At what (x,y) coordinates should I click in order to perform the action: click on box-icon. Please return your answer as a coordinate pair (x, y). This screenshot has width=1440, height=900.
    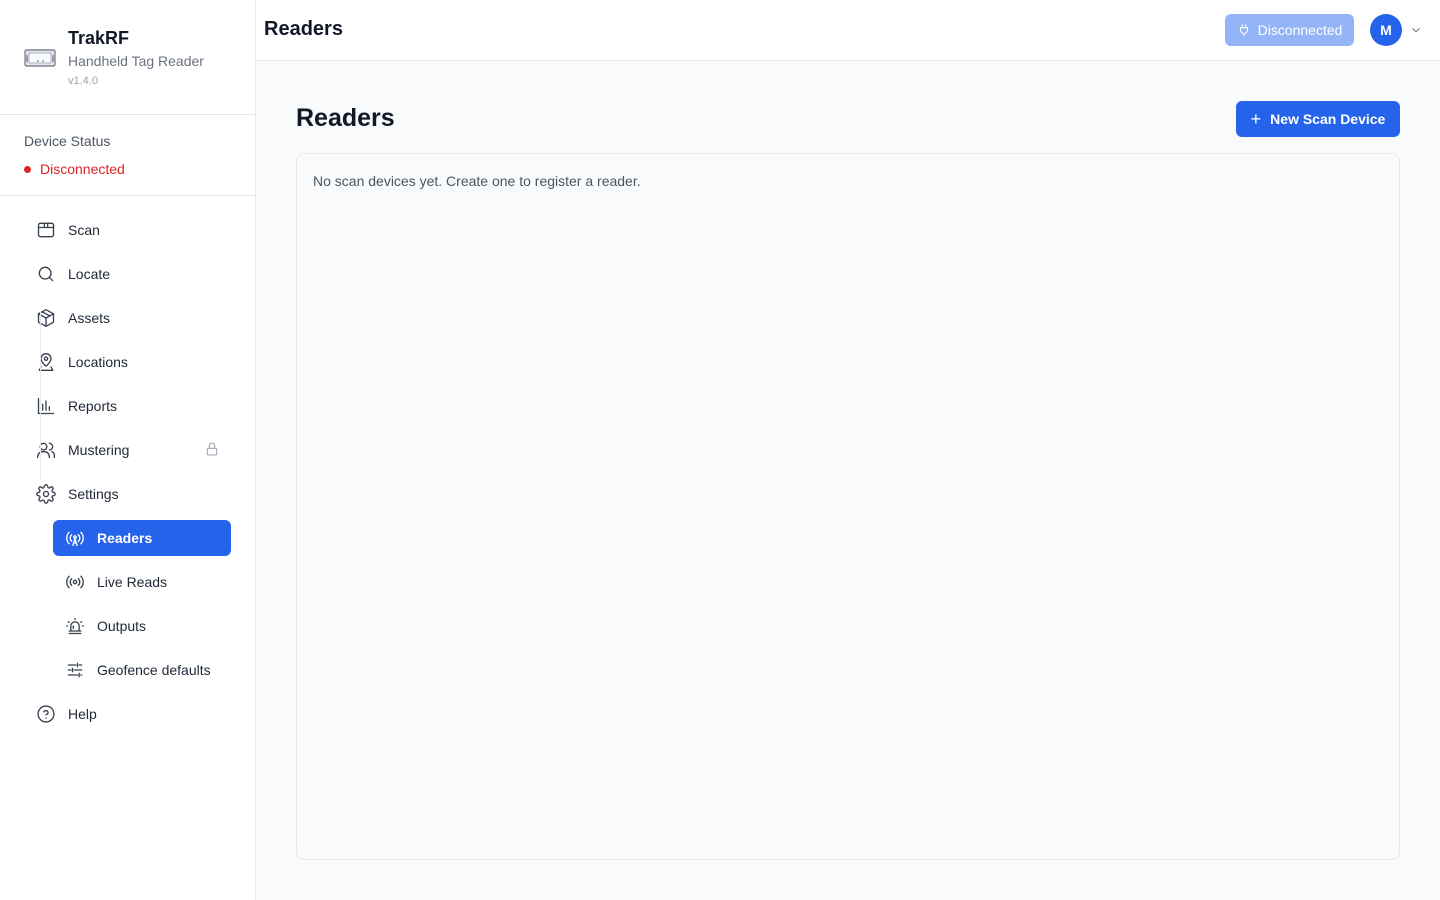
    Looking at the image, I should click on (46, 318).